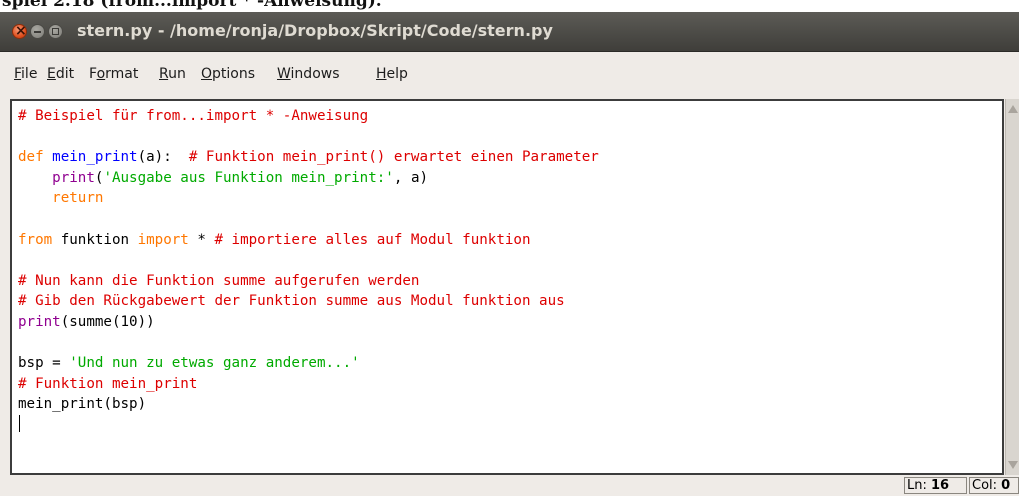  I want to click on line-number-indicator: Ln: 16, so click(935, 485).